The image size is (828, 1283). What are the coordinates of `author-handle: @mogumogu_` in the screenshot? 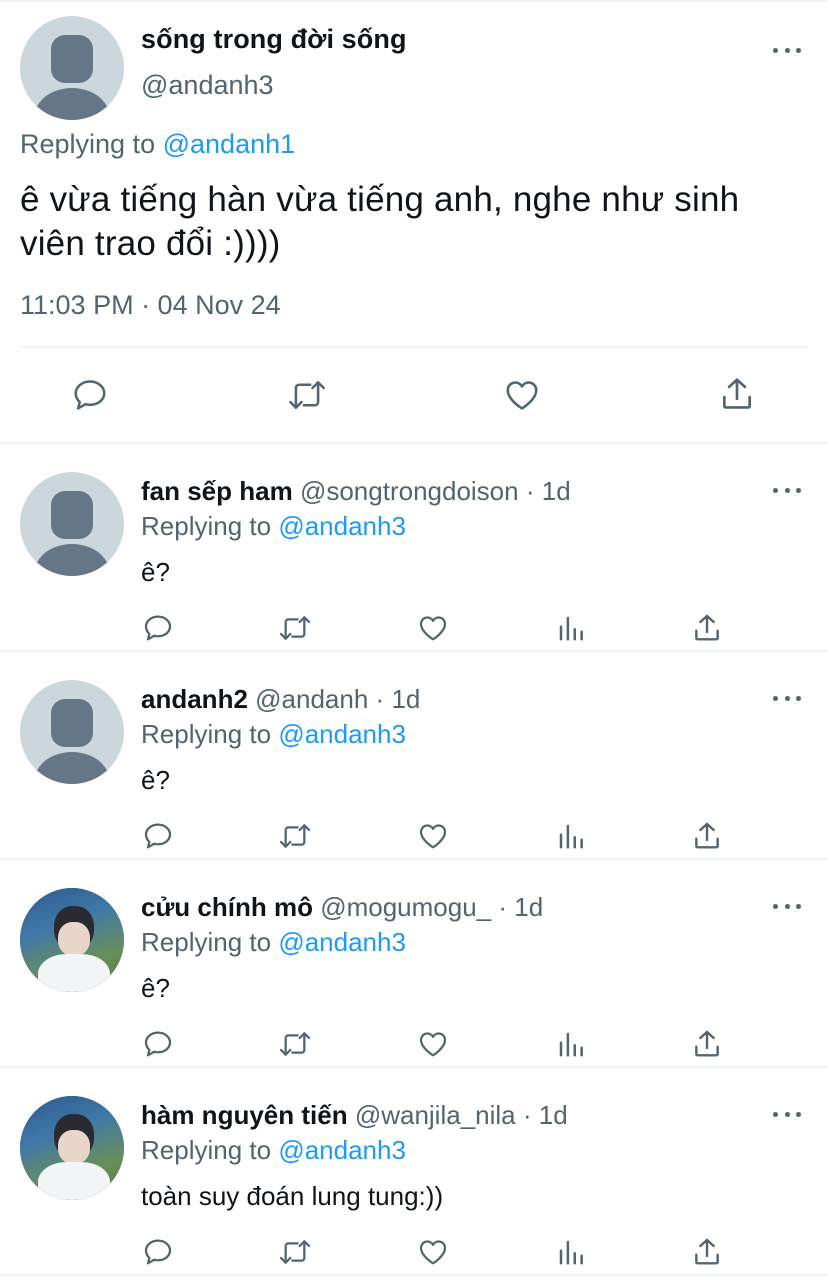 It's located at (405, 907).